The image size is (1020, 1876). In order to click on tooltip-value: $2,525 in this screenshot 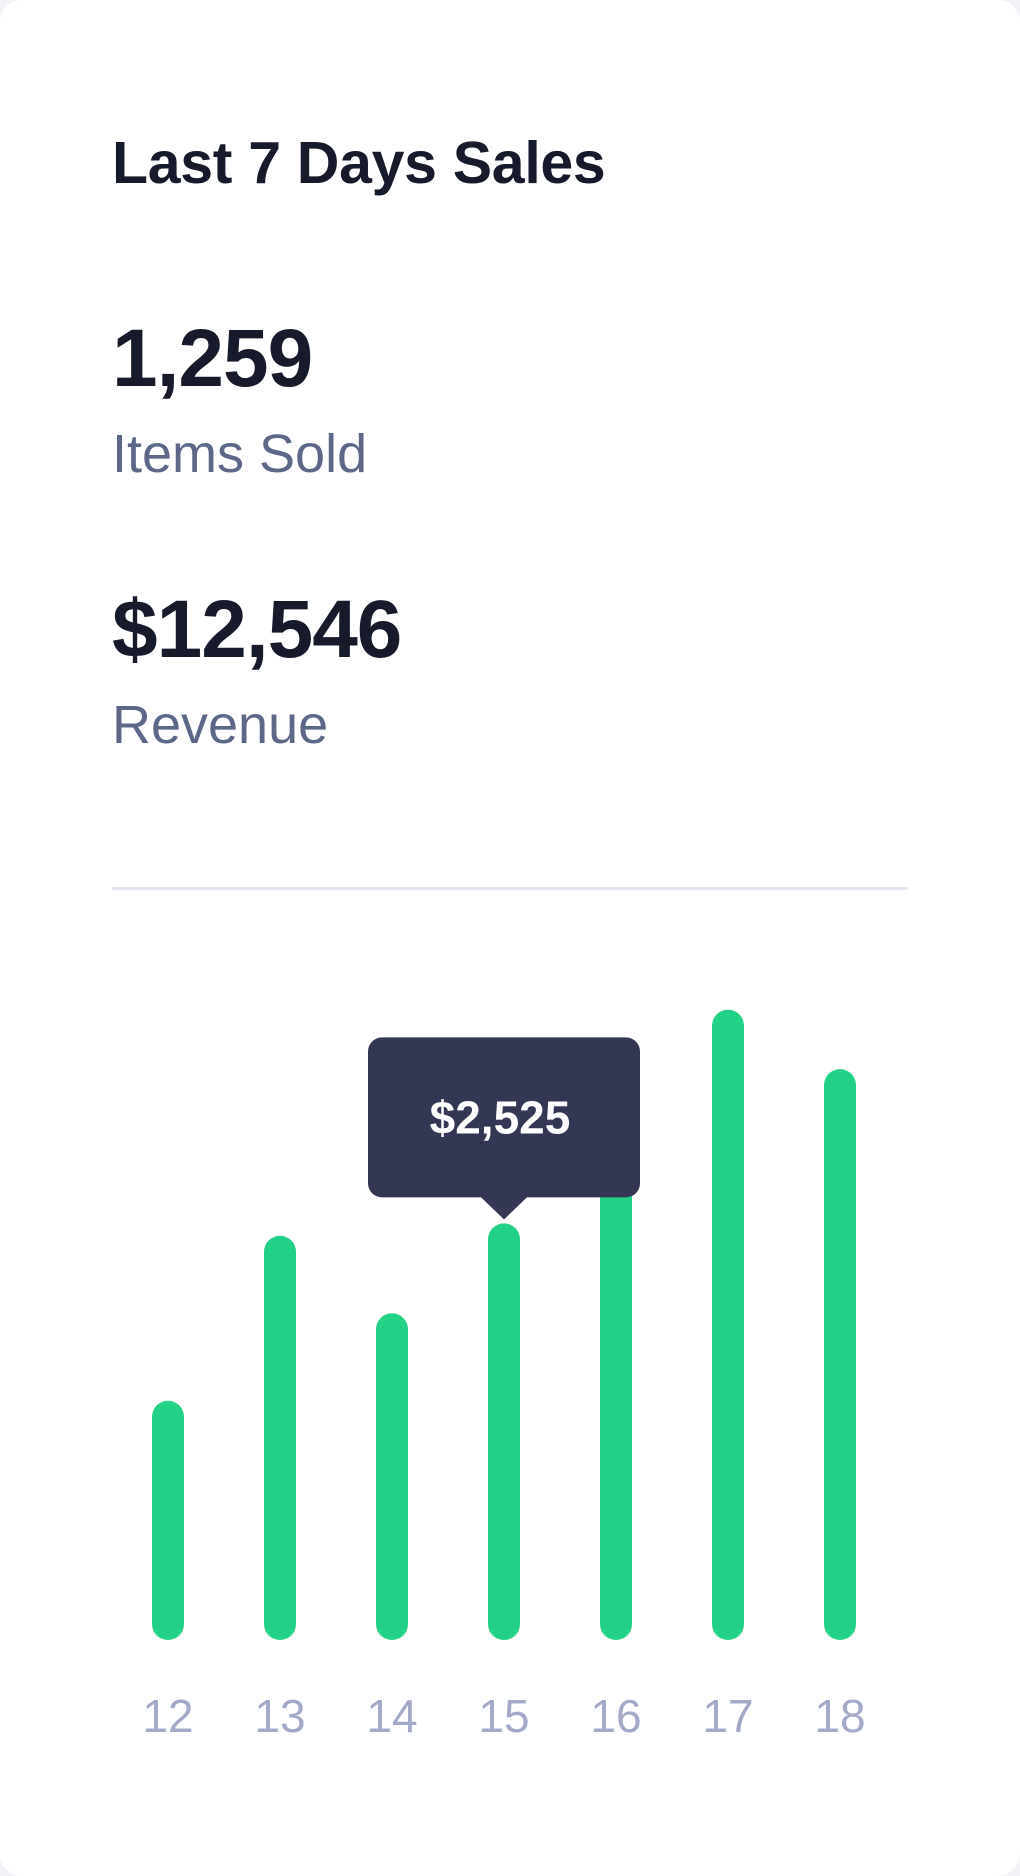, I will do `click(500, 1117)`.